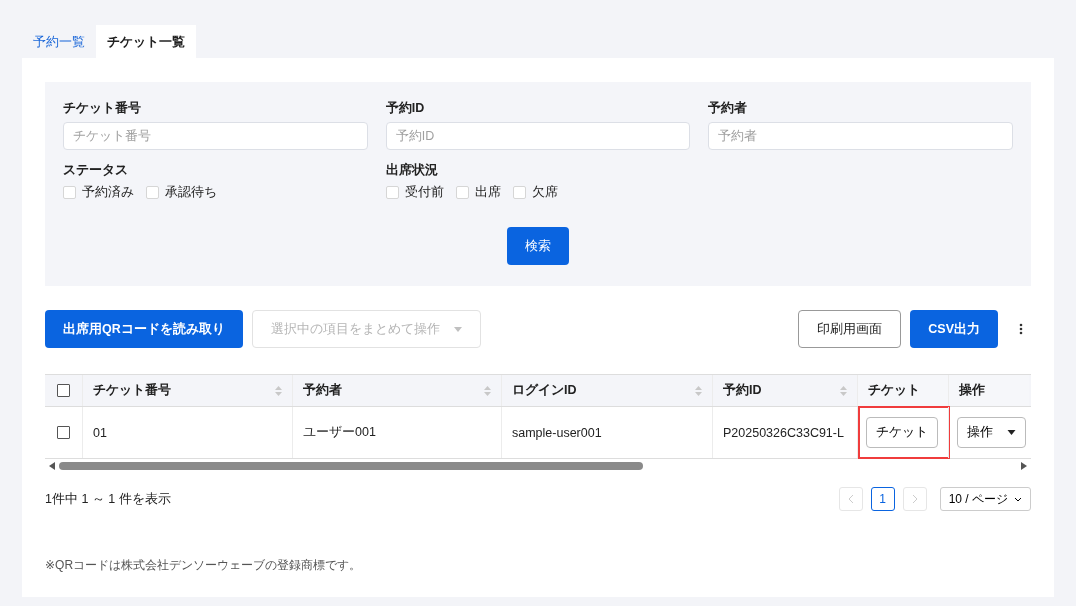  I want to click on action-dropdown: 操作, so click(991, 432).